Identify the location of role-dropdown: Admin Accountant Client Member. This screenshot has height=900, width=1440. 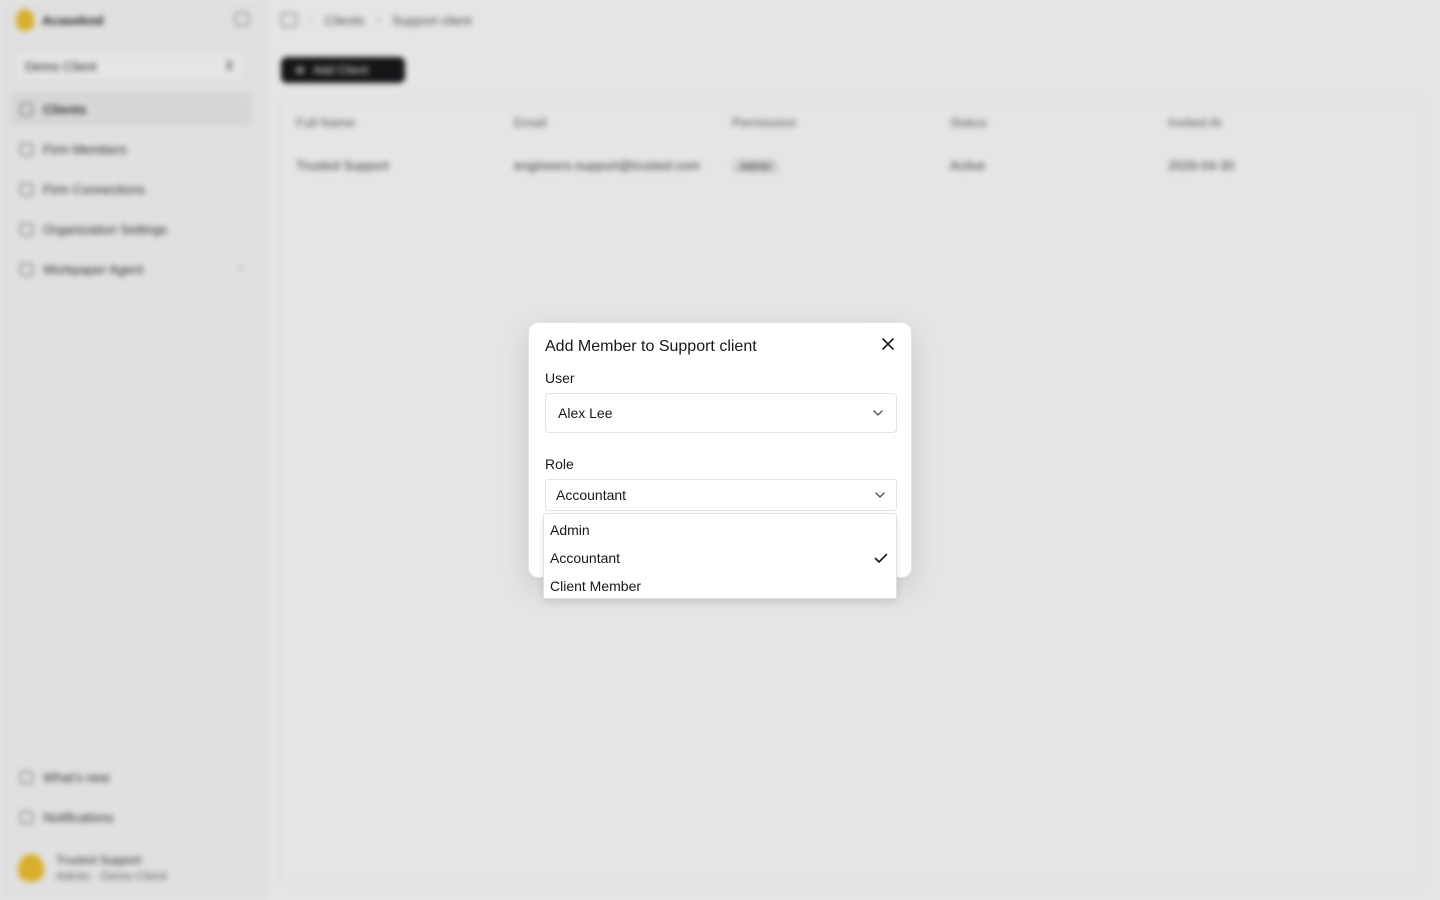
(720, 556).